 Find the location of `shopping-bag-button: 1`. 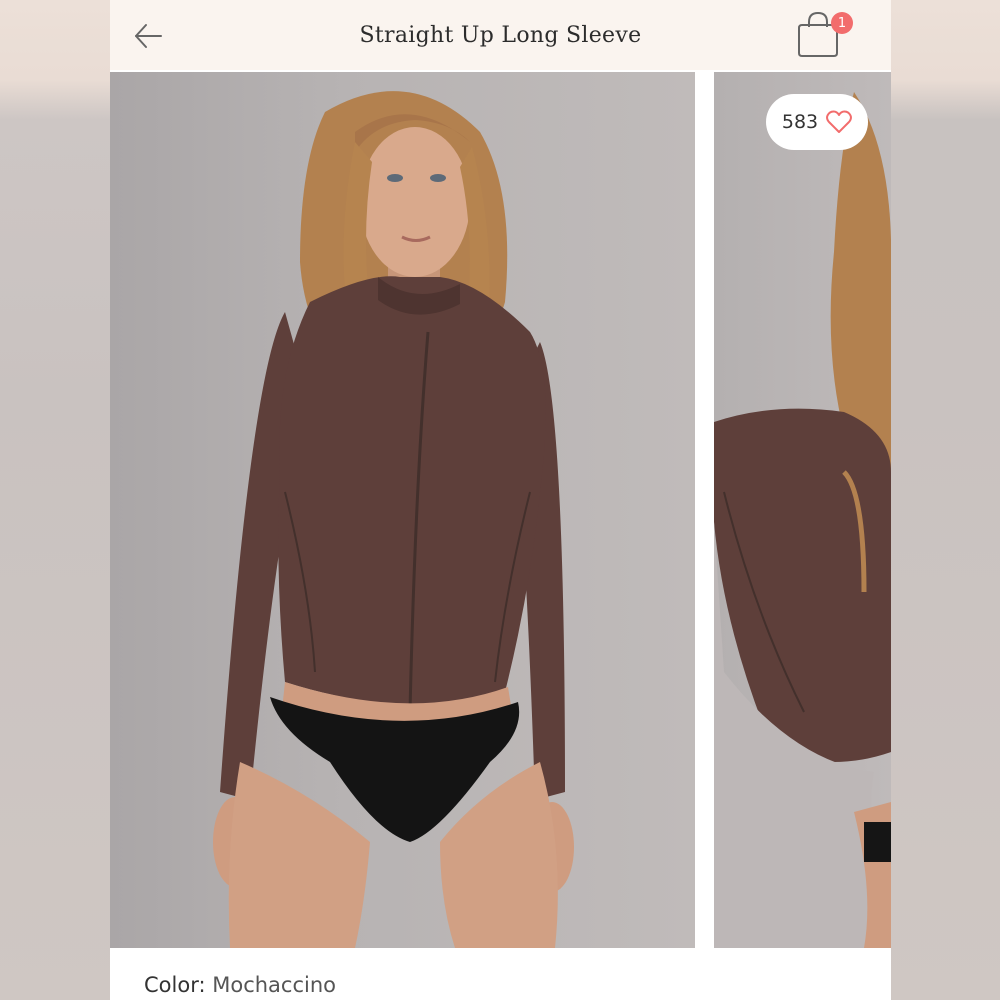

shopping-bag-button: 1 is located at coordinates (825, 34).